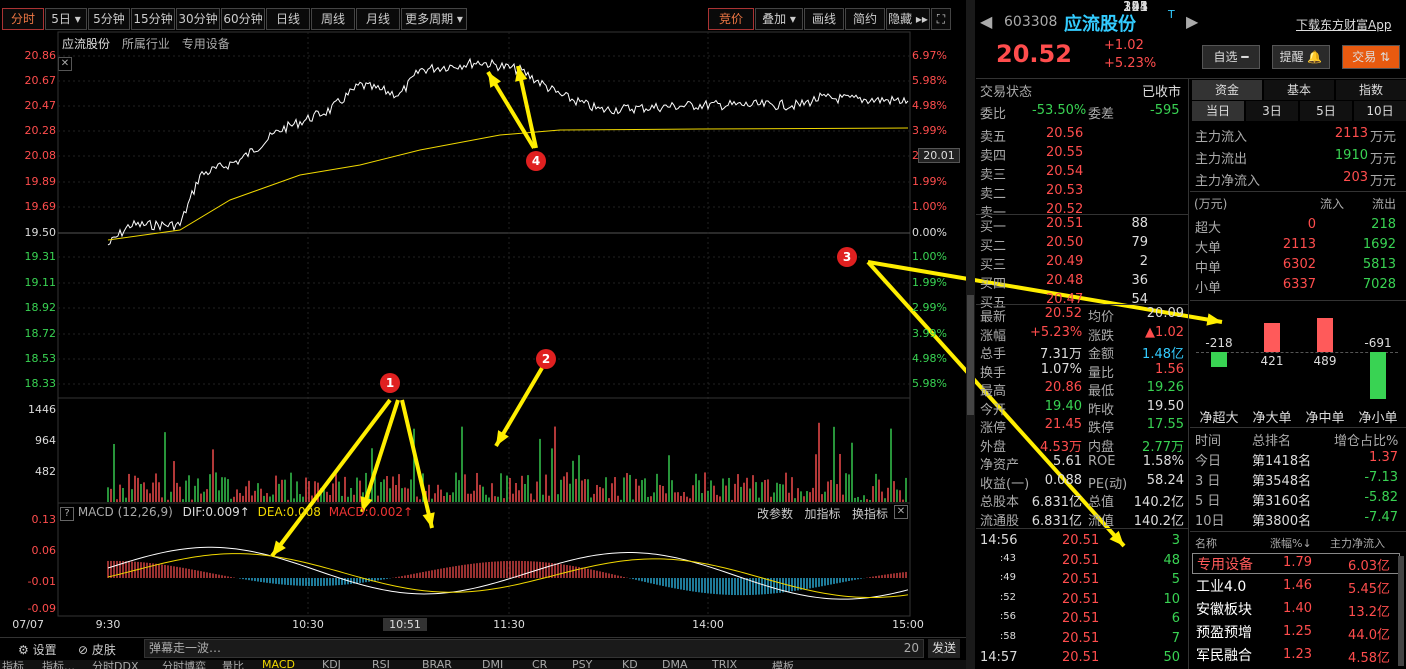 This screenshot has height=669, width=1406. What do you see at coordinates (929, 130) in the screenshot?
I see `pct-tick: 3.99%` at bounding box center [929, 130].